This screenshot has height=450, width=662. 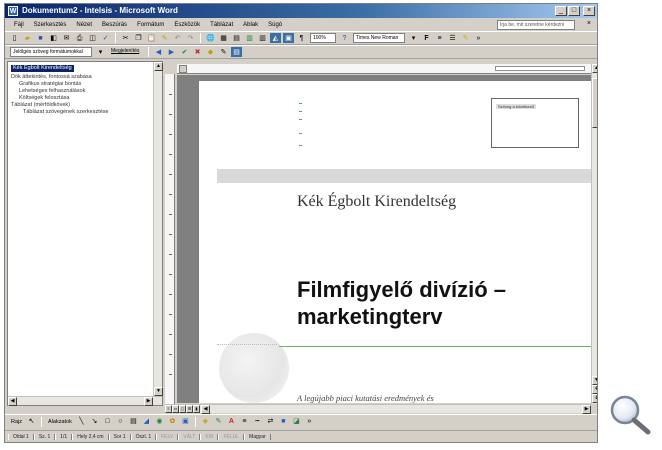 What do you see at coordinates (413, 38) in the screenshot?
I see `font-size-icon: ▾` at bounding box center [413, 38].